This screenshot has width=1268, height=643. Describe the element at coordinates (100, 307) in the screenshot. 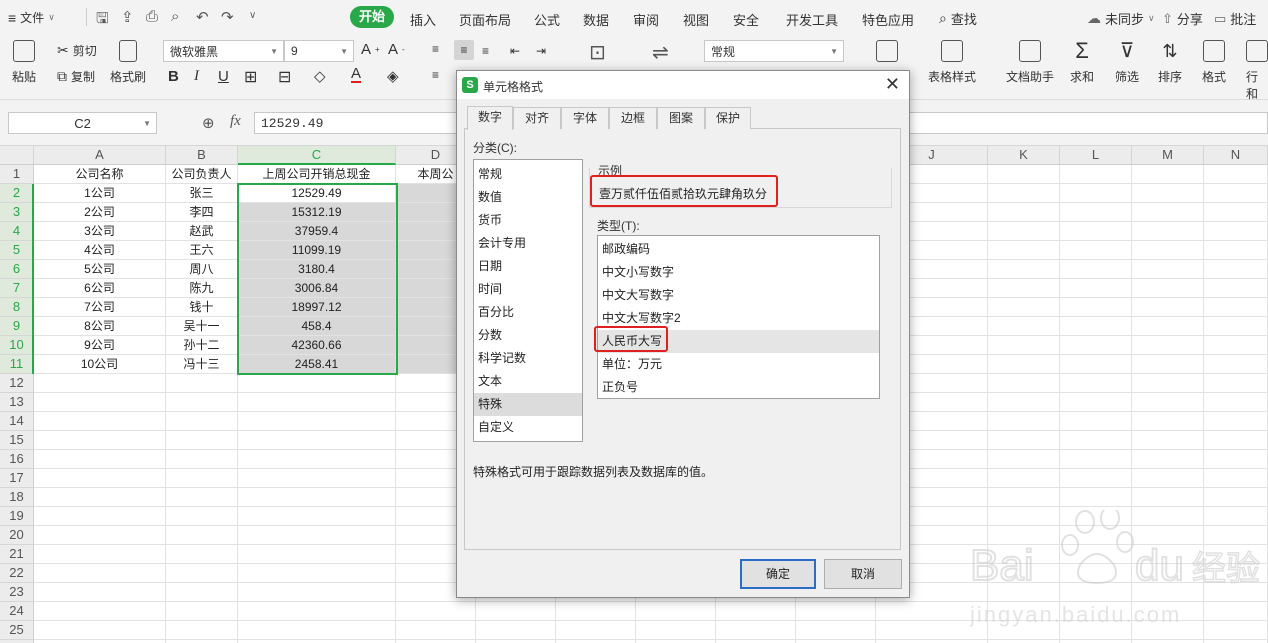

I see `table-cell: 7公司` at that location.